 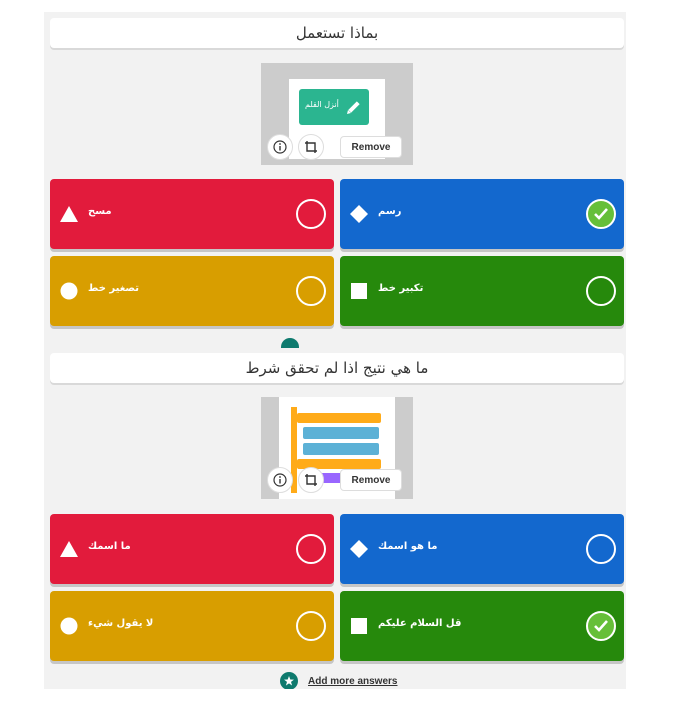 What do you see at coordinates (482, 291) in the screenshot?
I see `answer-4-green: تكبير خط` at bounding box center [482, 291].